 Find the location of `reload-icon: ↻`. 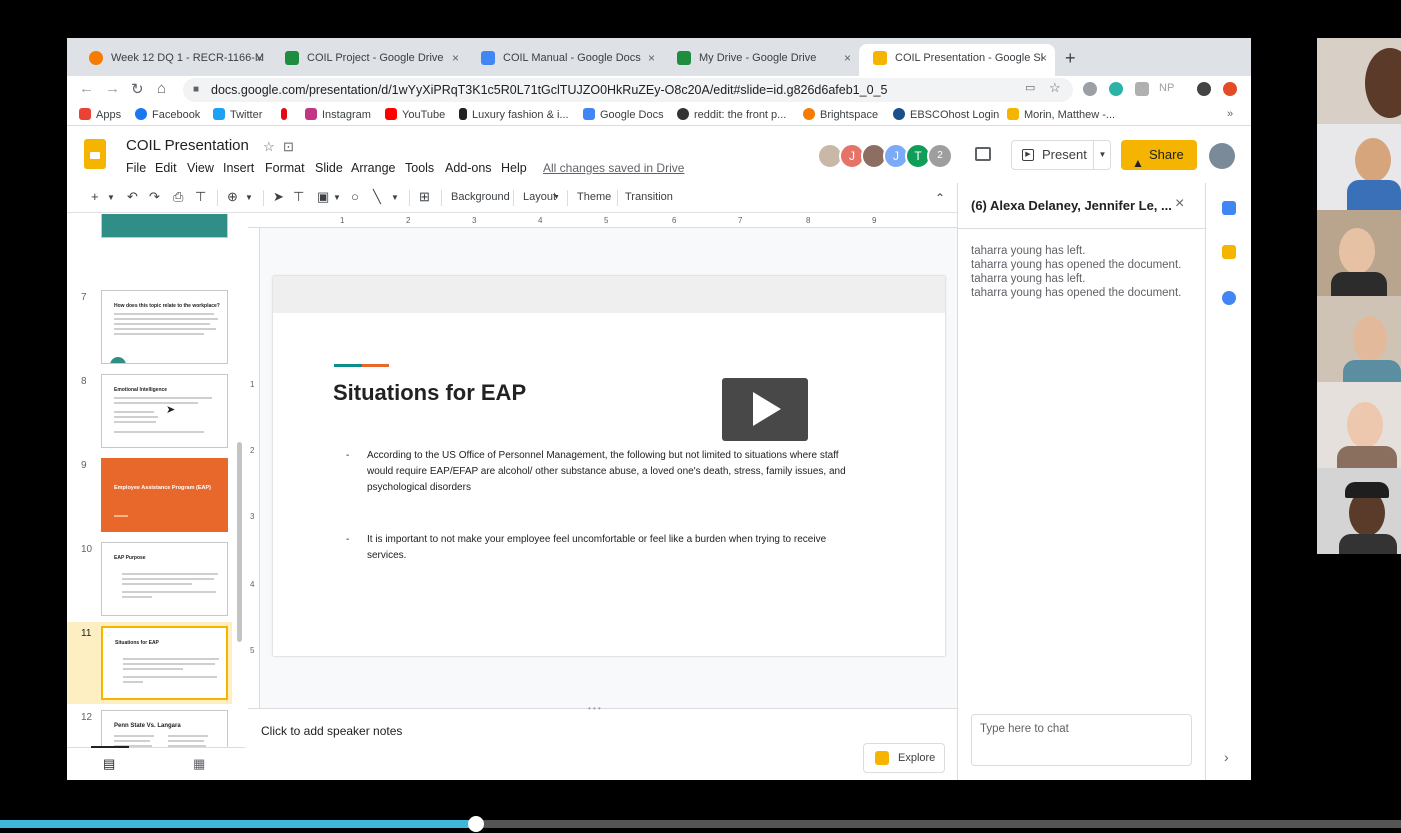

reload-icon: ↻ is located at coordinates (137, 89).